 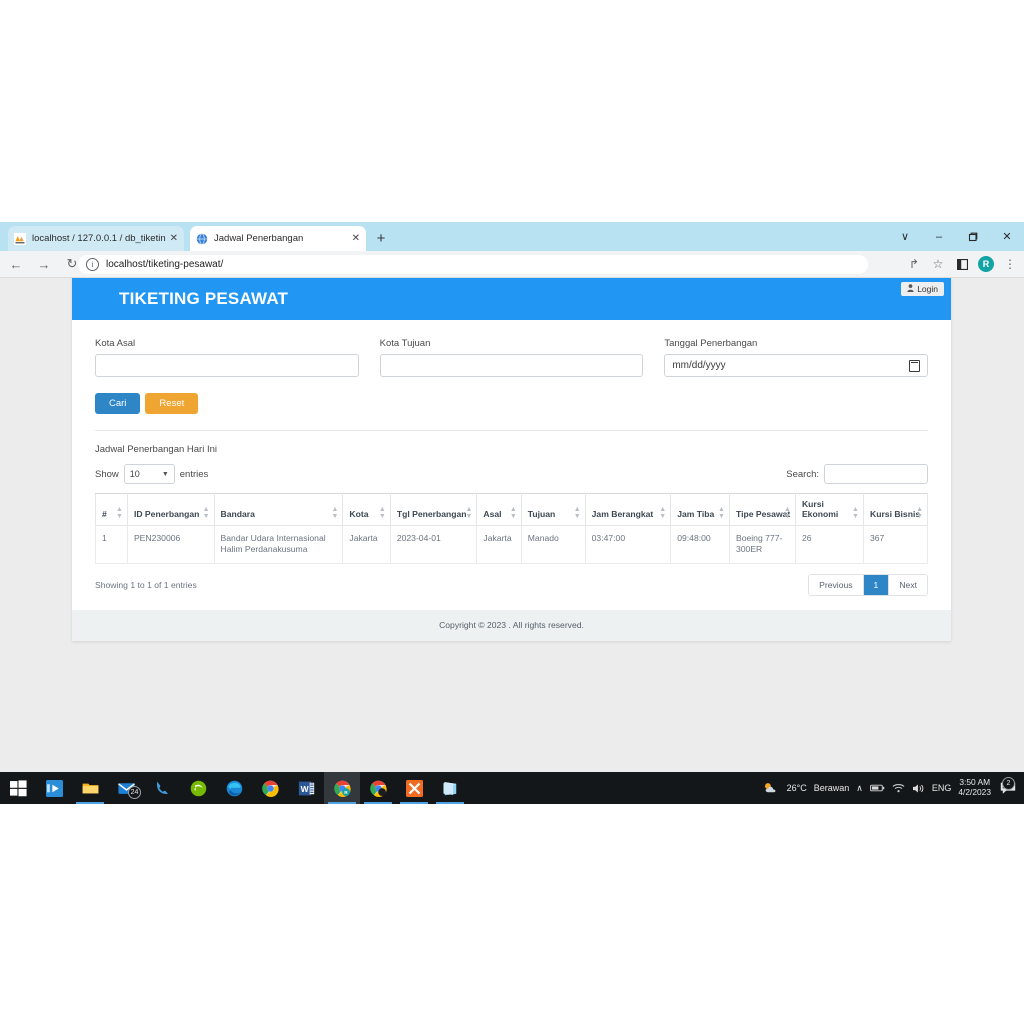 What do you see at coordinates (414, 788) in the screenshot?
I see `xampp-icon` at bounding box center [414, 788].